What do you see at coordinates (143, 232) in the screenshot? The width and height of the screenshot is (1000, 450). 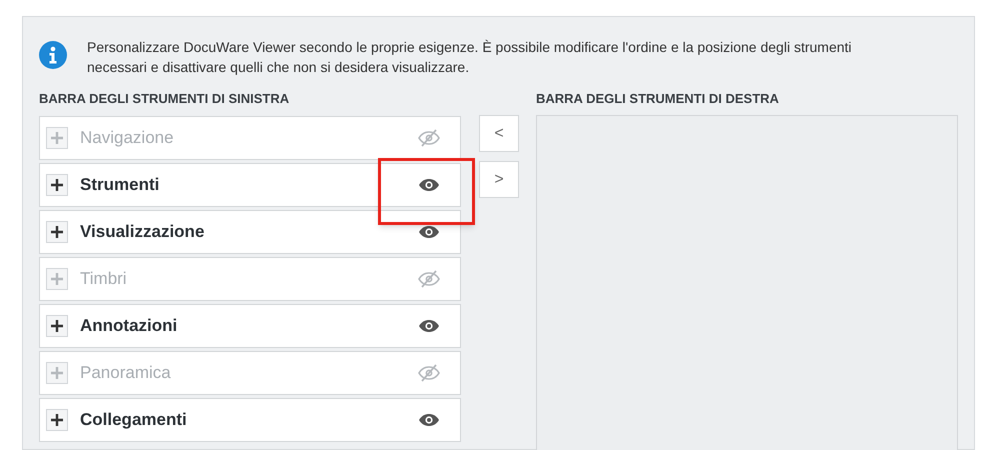 I see `item-label: Visualizzazione` at bounding box center [143, 232].